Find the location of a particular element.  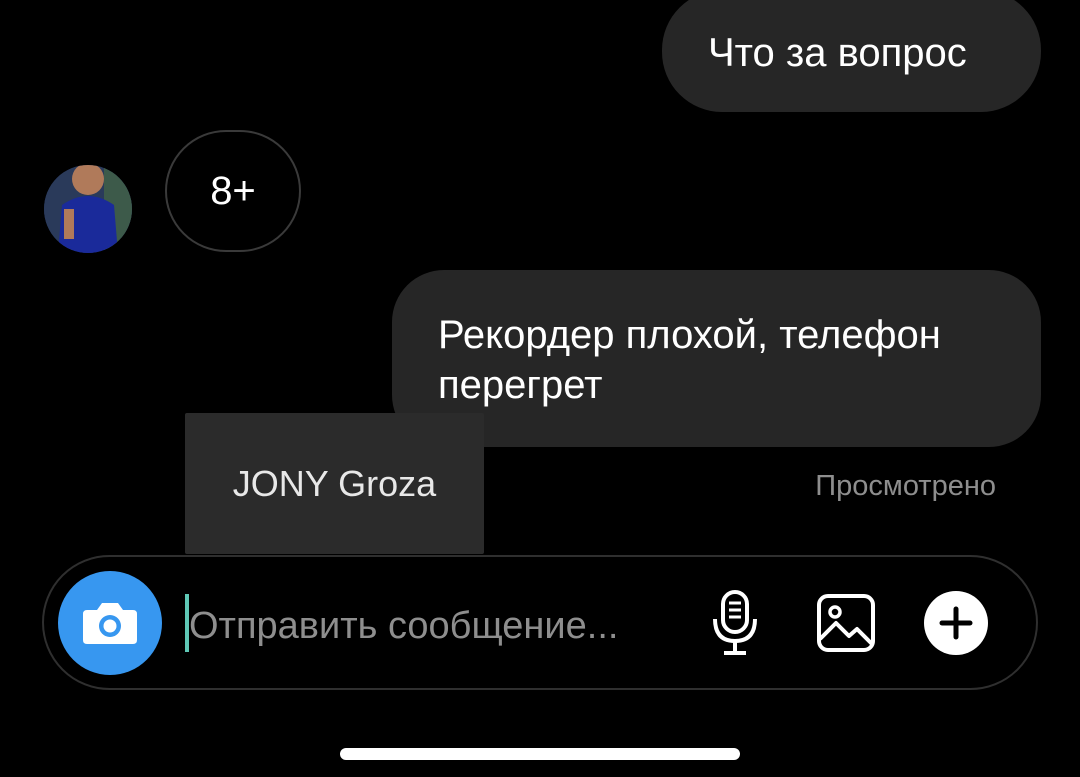

outgoing-message-bubble: Что за вопрос is located at coordinates (851, 56).